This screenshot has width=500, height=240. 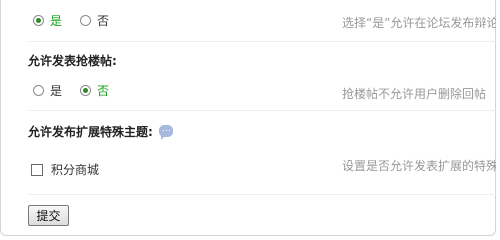 I want to click on checkbox-label: 积分商城, so click(x=75, y=170).